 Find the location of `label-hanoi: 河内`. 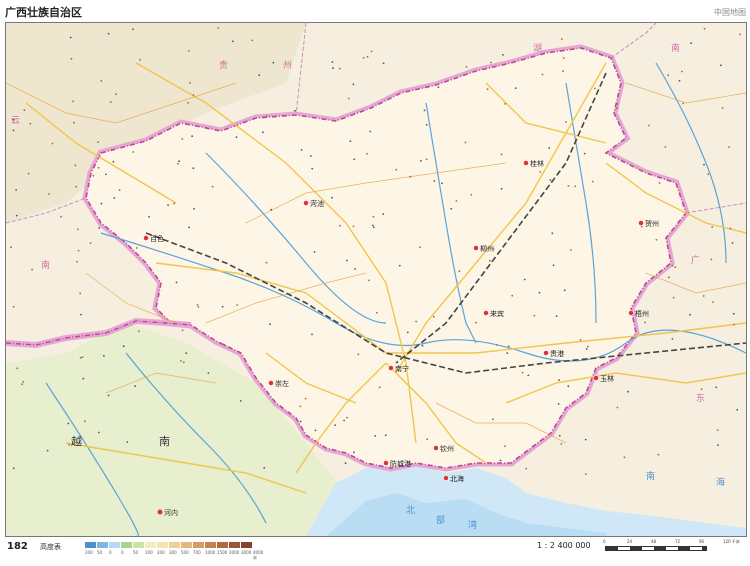

label-hanoi: 河内 is located at coordinates (171, 512).